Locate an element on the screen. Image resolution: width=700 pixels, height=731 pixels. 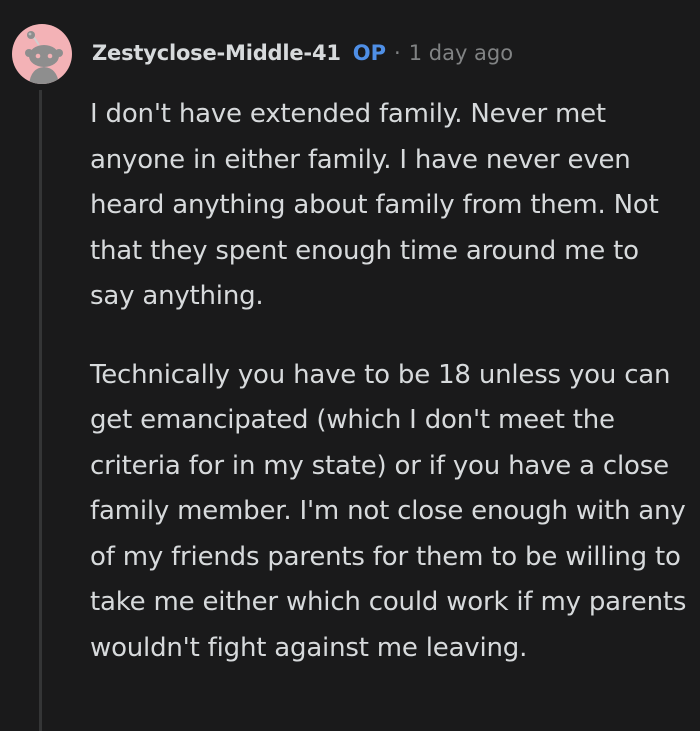
user-avatar is located at coordinates (42, 54).